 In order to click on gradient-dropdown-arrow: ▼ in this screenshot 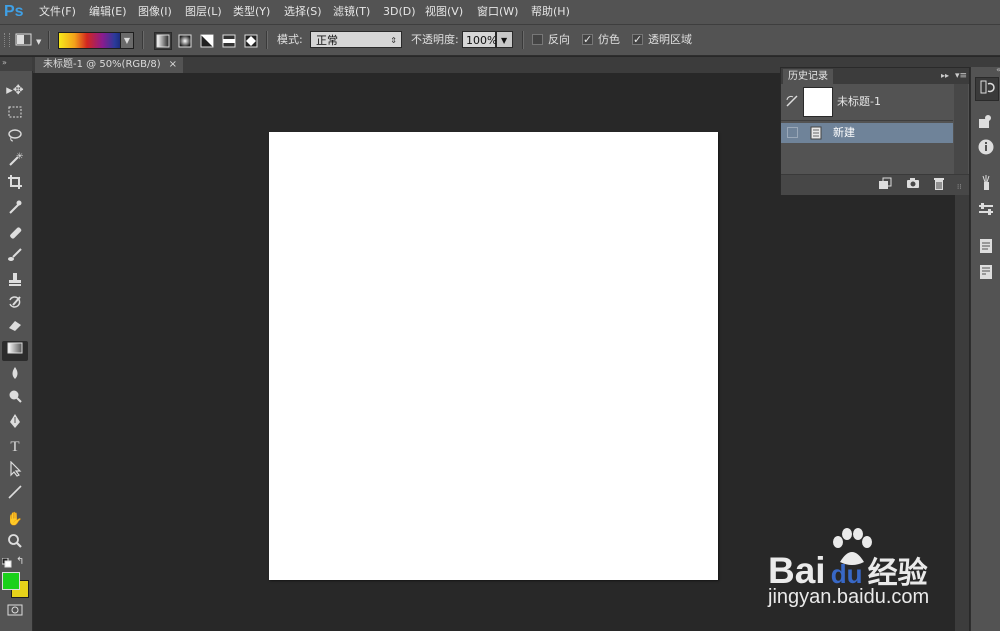, I will do `click(127, 40)`.